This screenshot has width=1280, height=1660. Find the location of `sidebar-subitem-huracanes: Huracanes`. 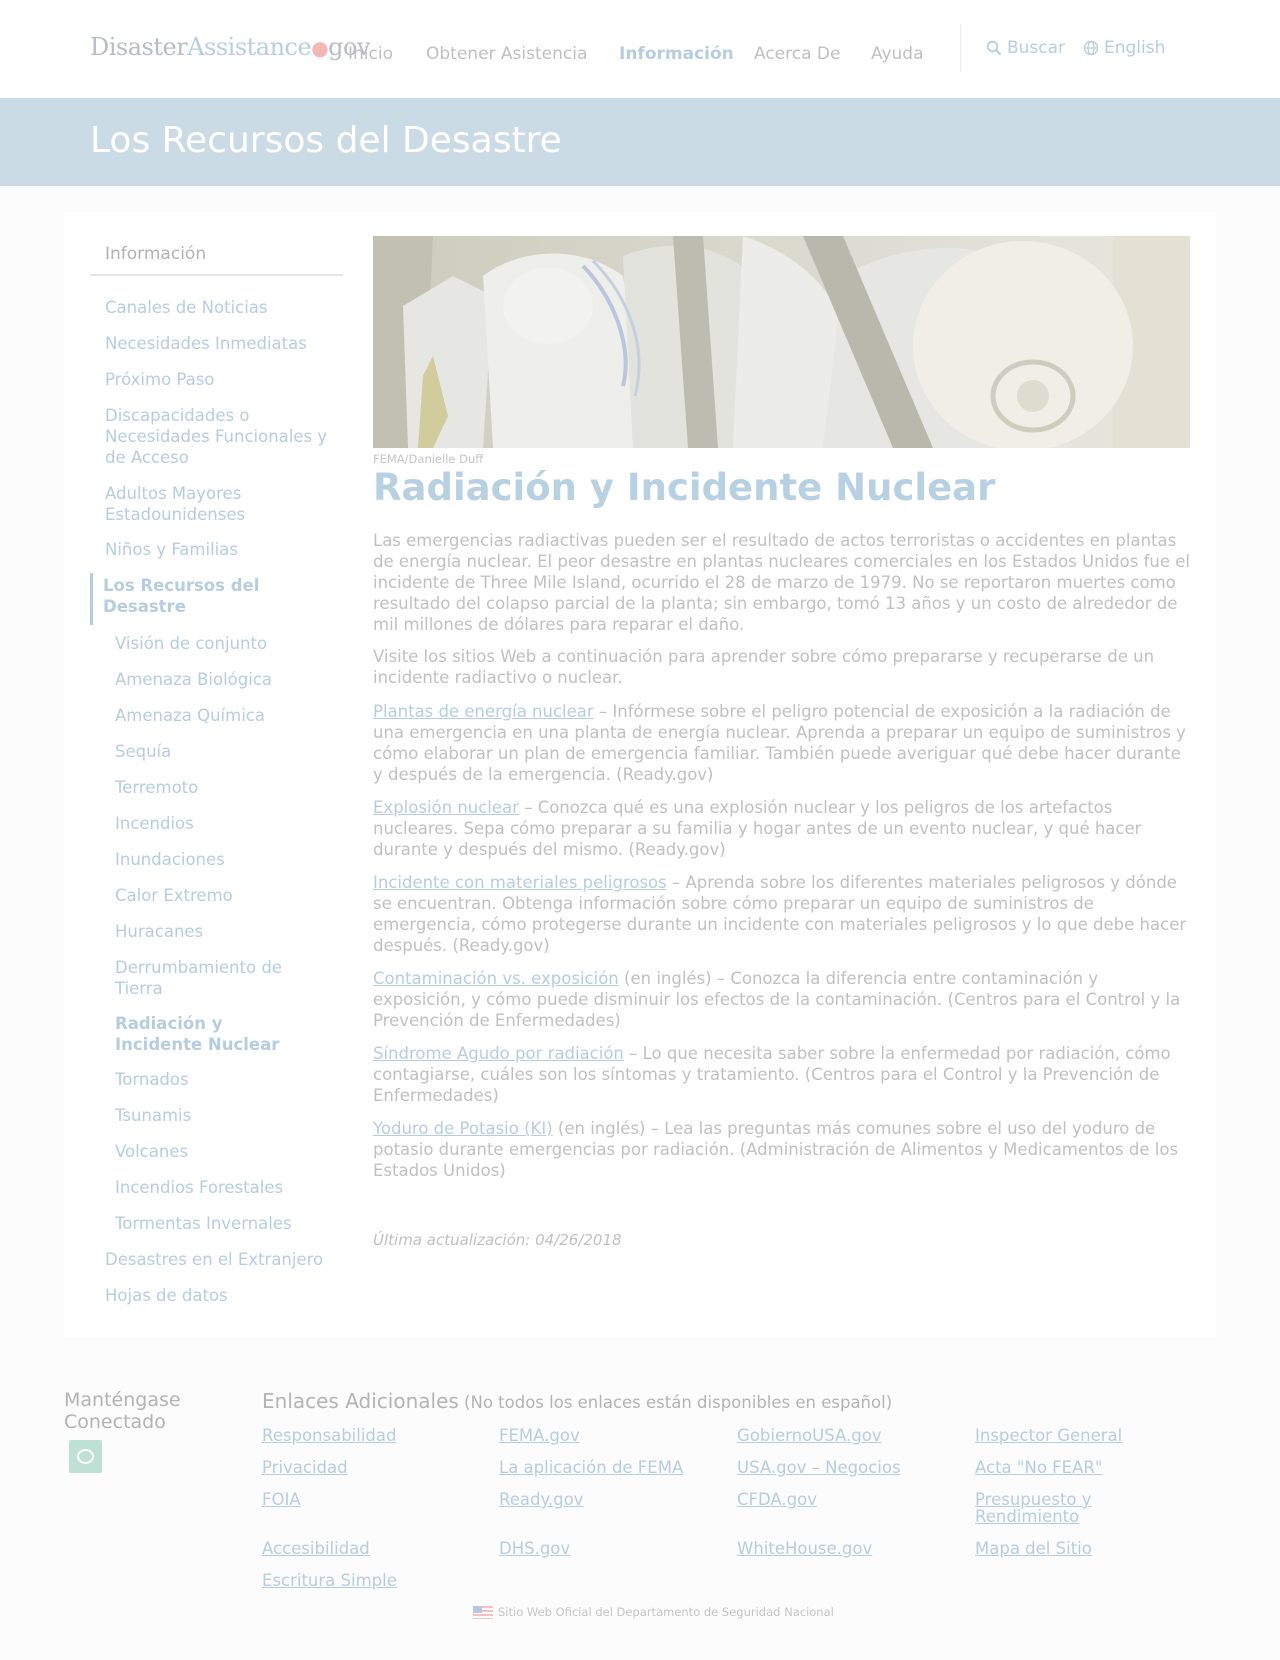

sidebar-subitem-huracanes: Huracanes is located at coordinates (220, 931).